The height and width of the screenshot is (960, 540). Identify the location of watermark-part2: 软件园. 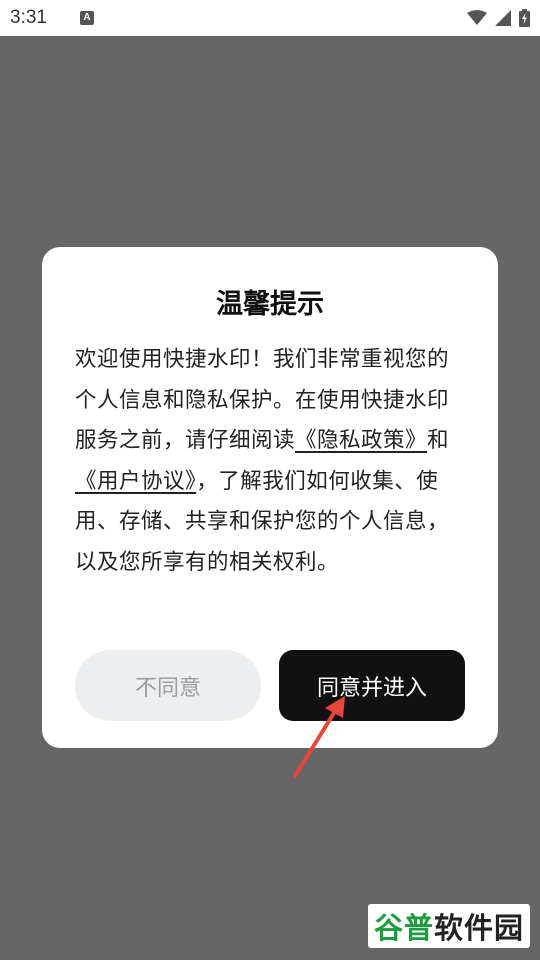
(479, 928).